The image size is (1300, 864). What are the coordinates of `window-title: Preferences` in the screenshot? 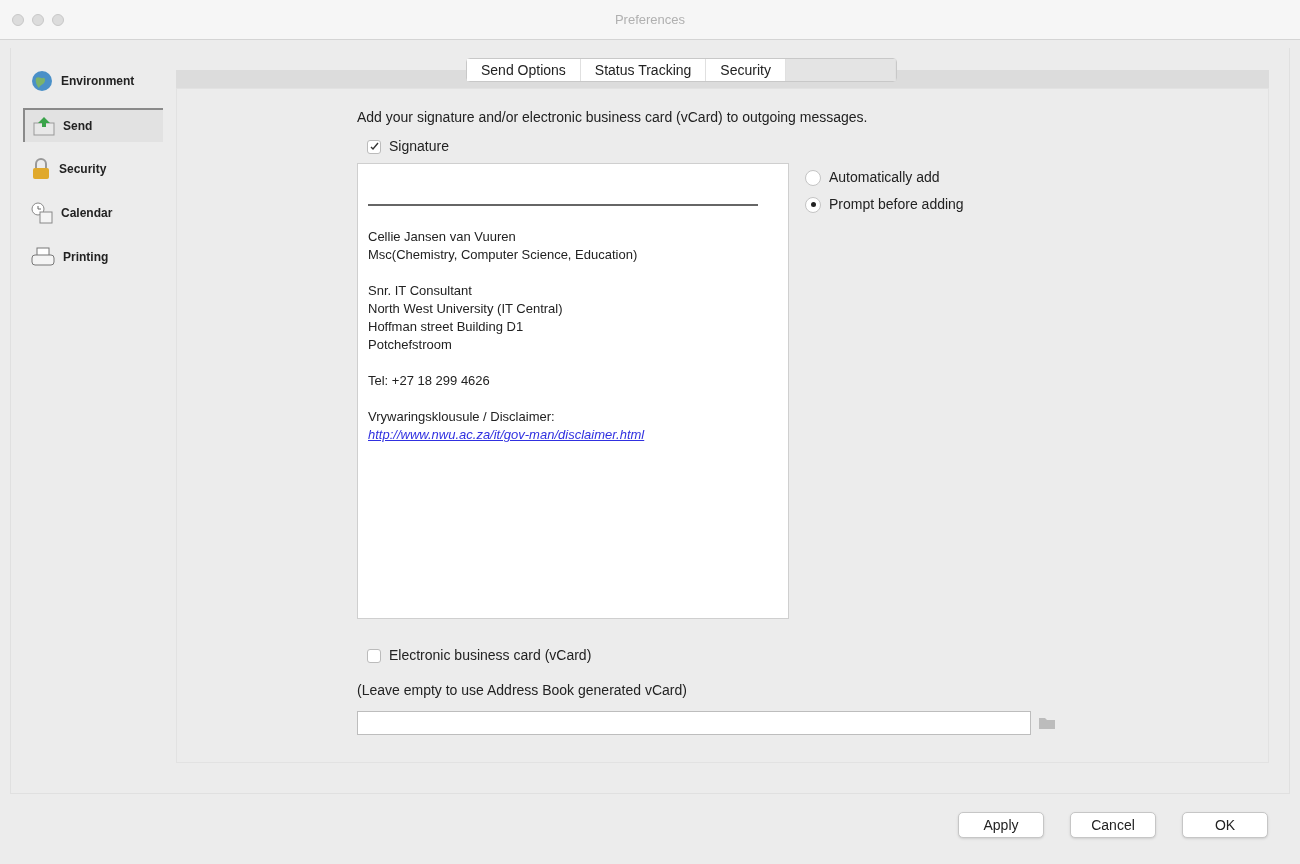 It's located at (650, 19).